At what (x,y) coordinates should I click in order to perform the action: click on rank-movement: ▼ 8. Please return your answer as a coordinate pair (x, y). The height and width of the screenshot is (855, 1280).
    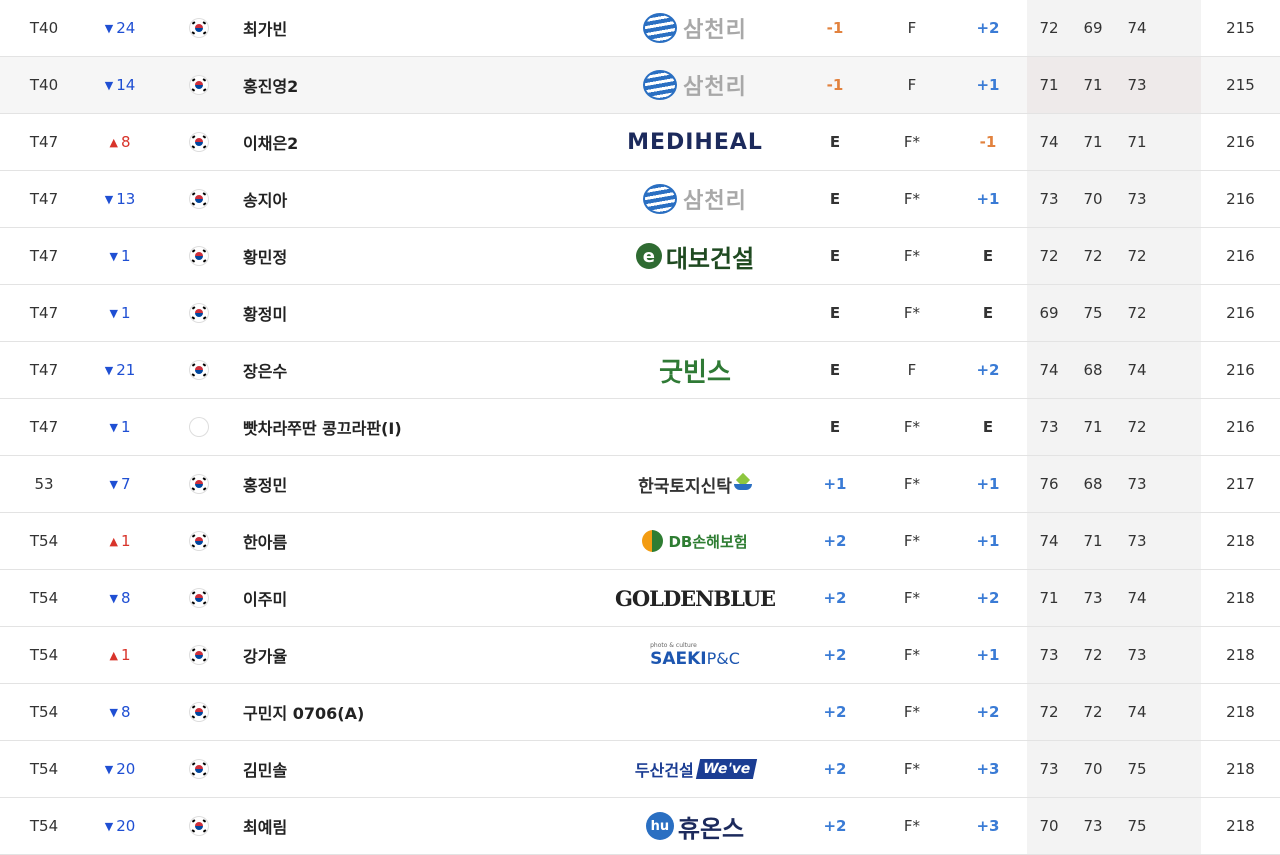
    Looking at the image, I should click on (120, 712).